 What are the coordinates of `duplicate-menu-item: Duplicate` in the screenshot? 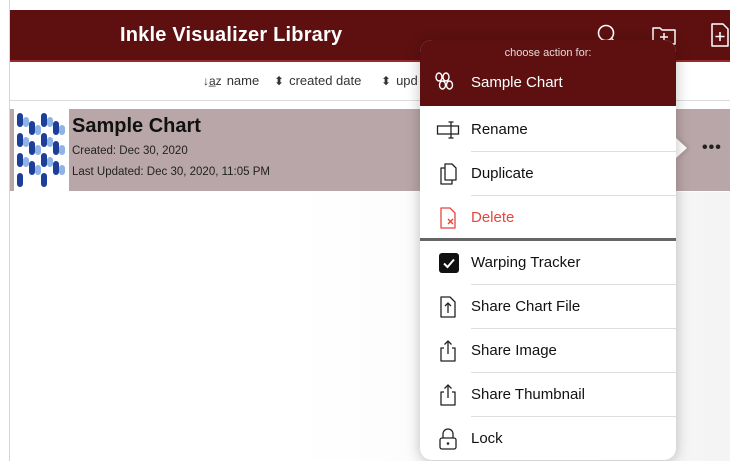 It's located at (548, 174).